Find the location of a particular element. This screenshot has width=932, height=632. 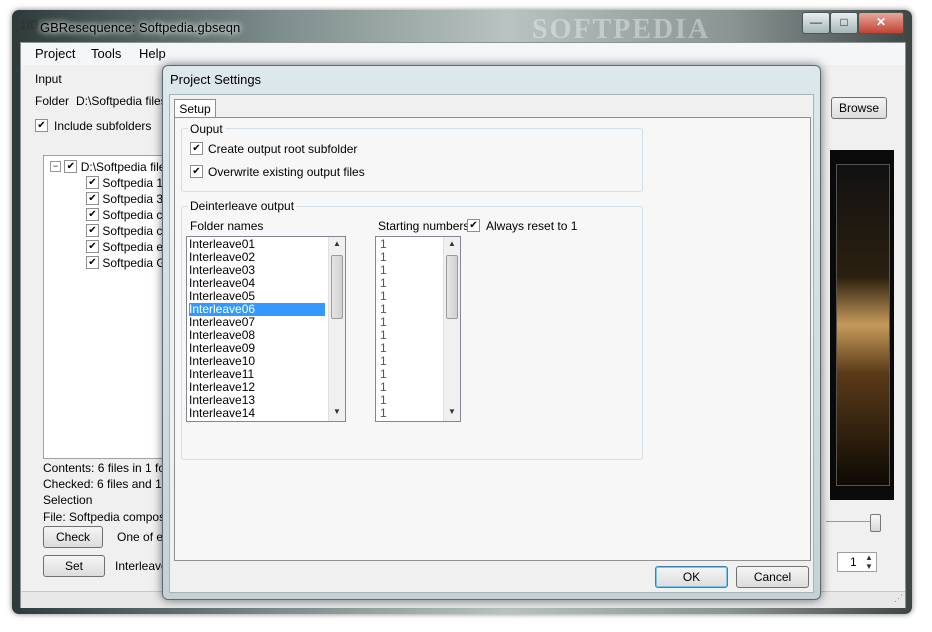

menu-project: Project is located at coordinates (55, 53).